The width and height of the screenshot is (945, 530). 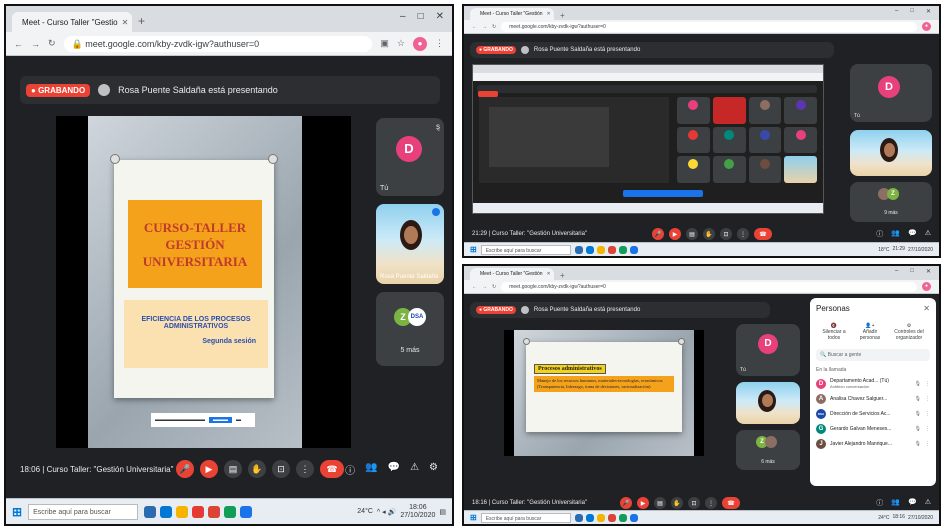 I want to click on people-list-item: J Javier Alejandro Manrique... 🎙 ⋮, so click(x=873, y=444).